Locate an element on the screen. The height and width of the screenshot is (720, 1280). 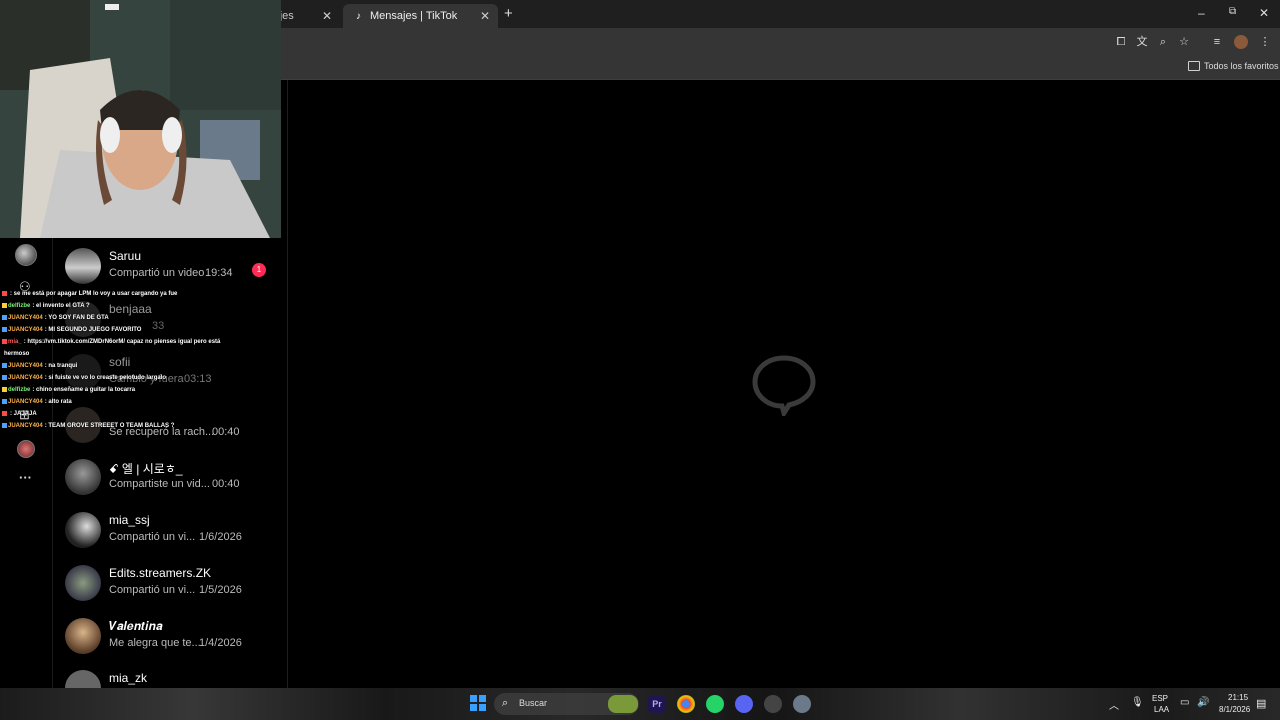
chat-message: JUANCY404: YO SOY FAN DE GTA is located at coordinates (132, 318).